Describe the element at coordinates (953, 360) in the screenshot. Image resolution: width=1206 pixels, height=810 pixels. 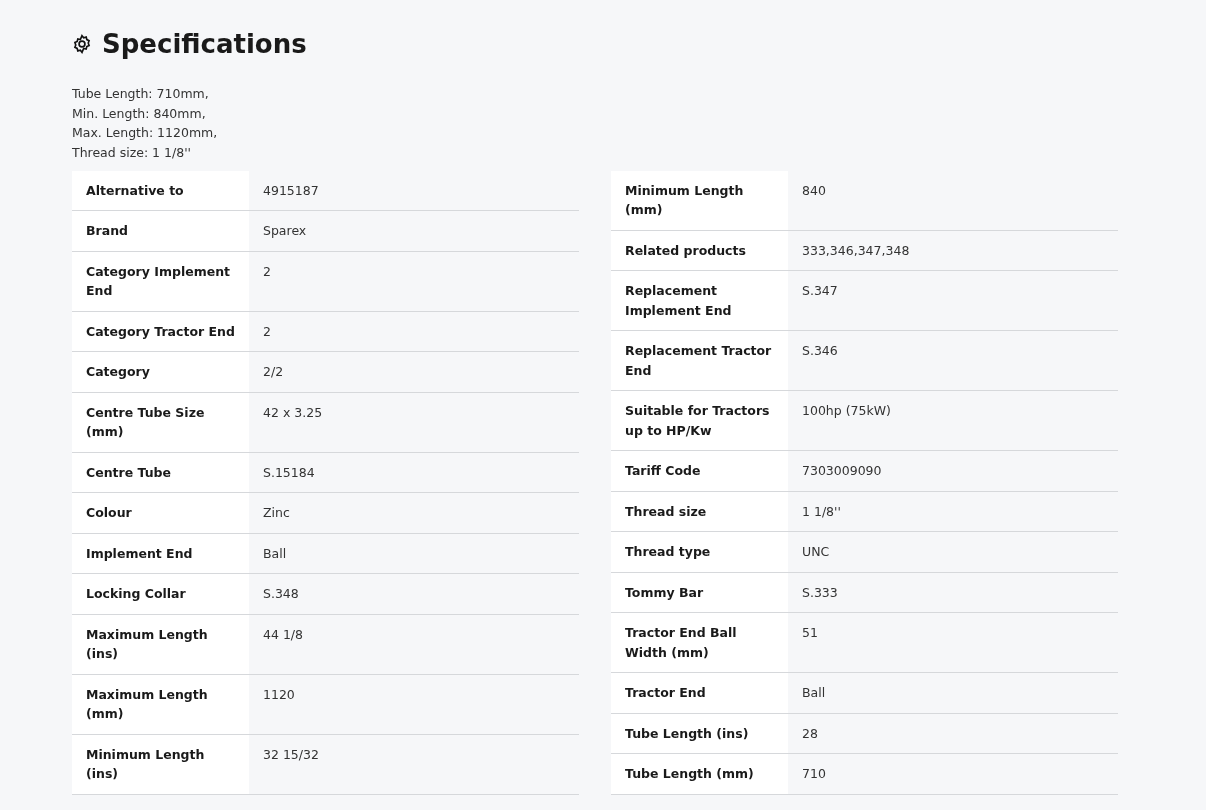
I see `spec-value: S.346` at that location.